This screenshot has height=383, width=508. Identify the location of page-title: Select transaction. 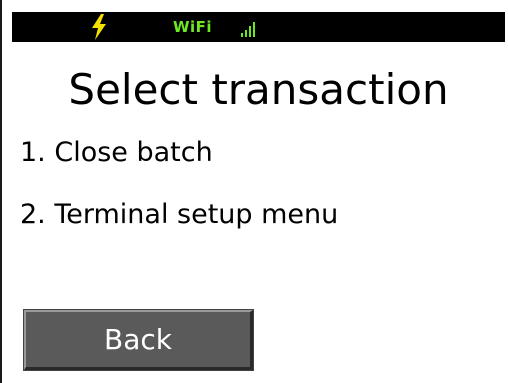
(258, 89).